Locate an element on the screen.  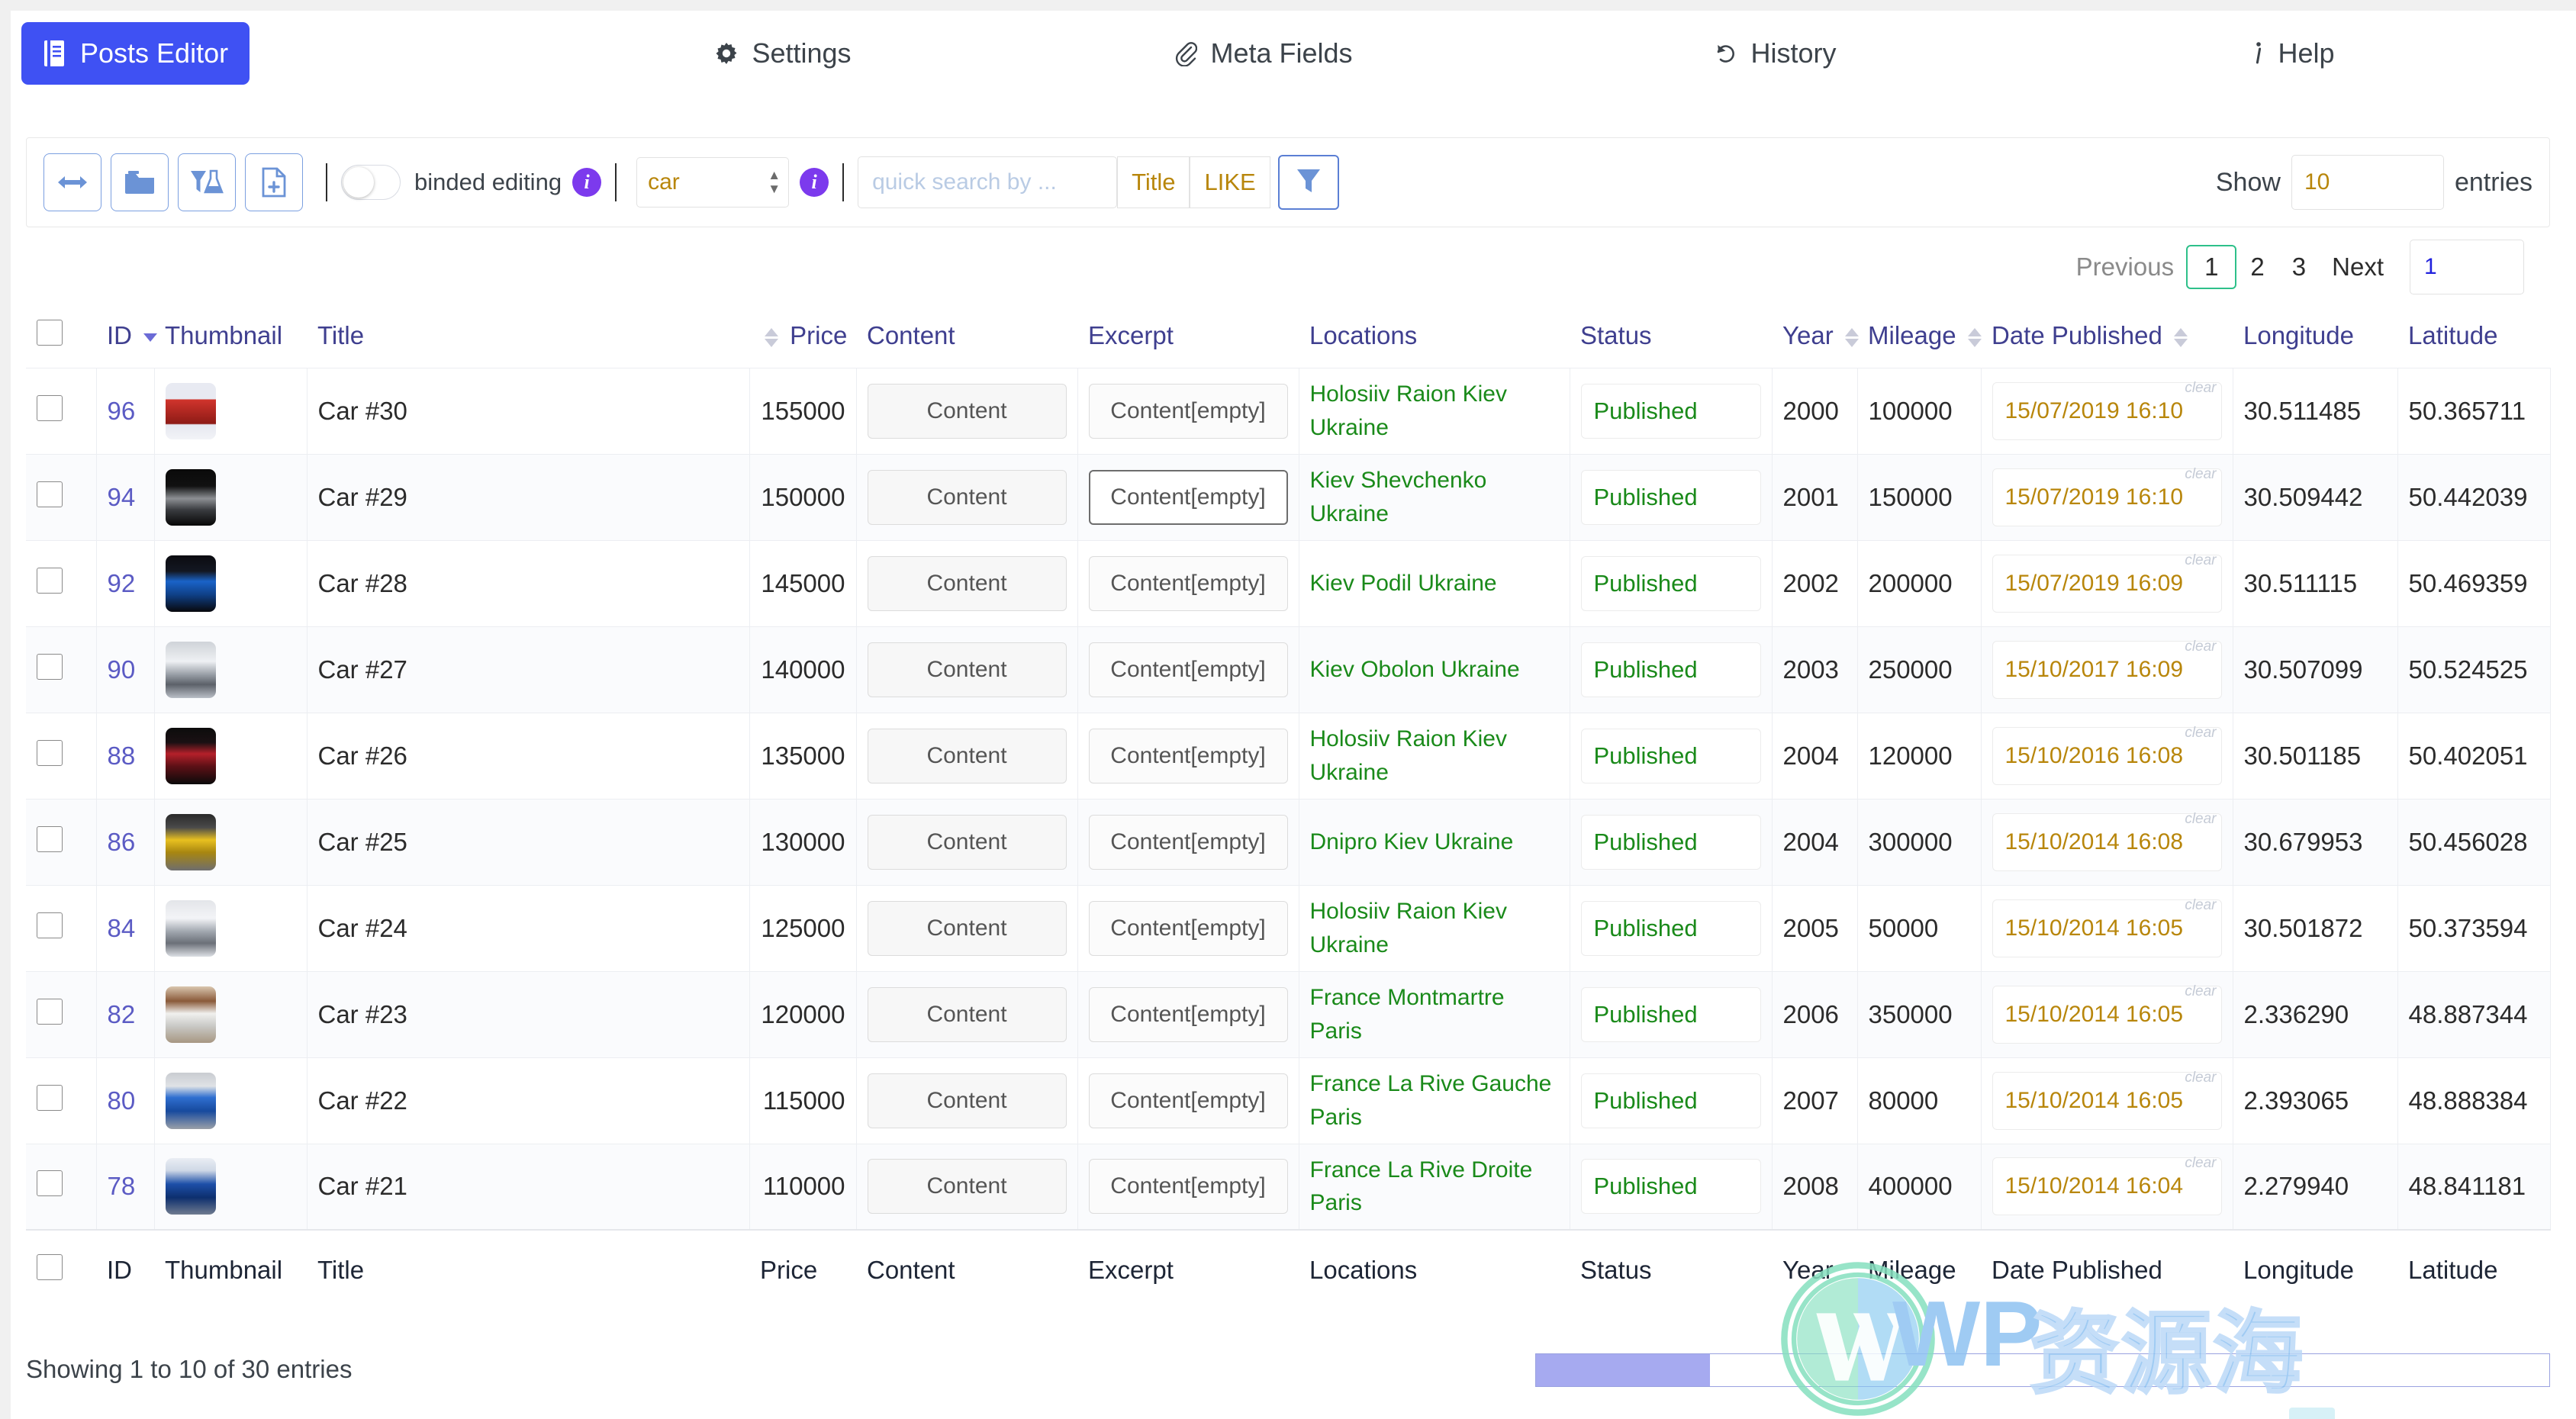
cell-longitude: 2.393065 is located at coordinates (2315, 1100).